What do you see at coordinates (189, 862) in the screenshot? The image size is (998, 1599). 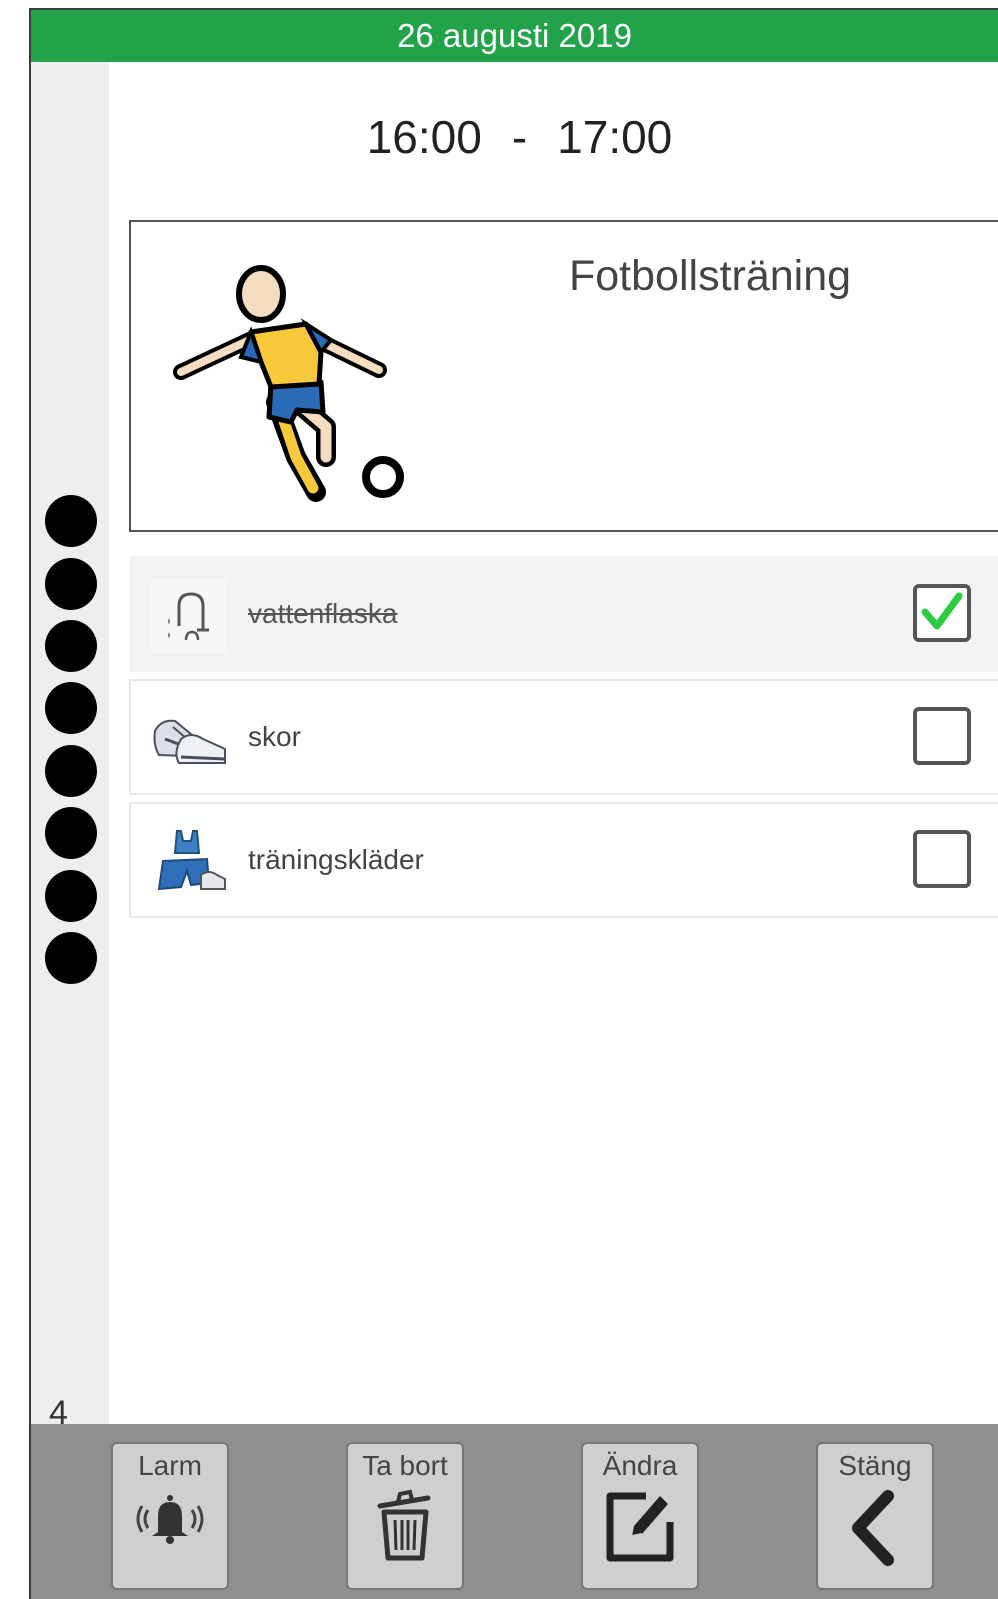 I see `training-clothes-icon` at bounding box center [189, 862].